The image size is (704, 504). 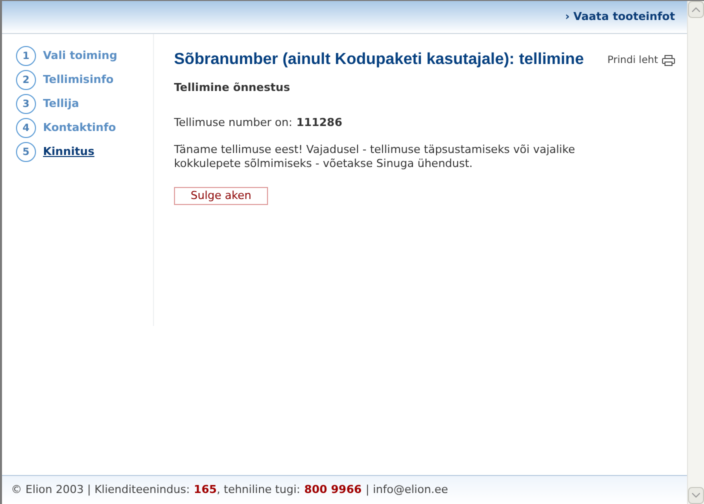 What do you see at coordinates (379, 60) in the screenshot?
I see `page-title: Sõbranumber (ainult Kodupaketi kasutajale): tellimine` at bounding box center [379, 60].